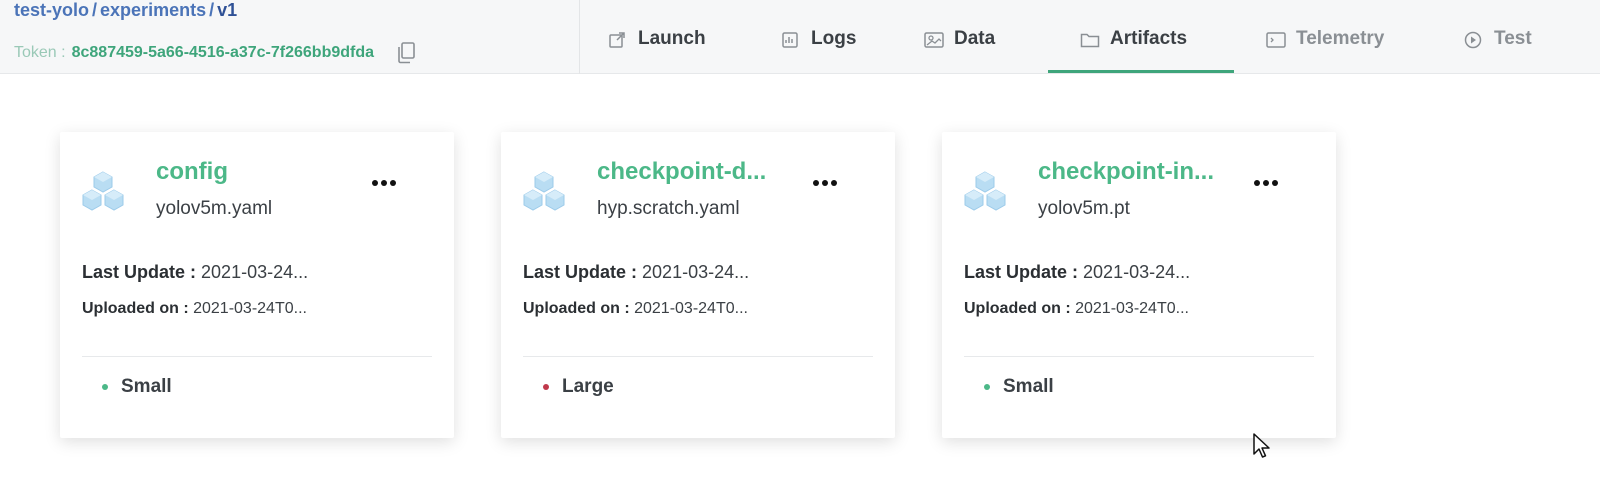  Describe the element at coordinates (227, 10) in the screenshot. I see `breadcrumb-current: v1` at that location.